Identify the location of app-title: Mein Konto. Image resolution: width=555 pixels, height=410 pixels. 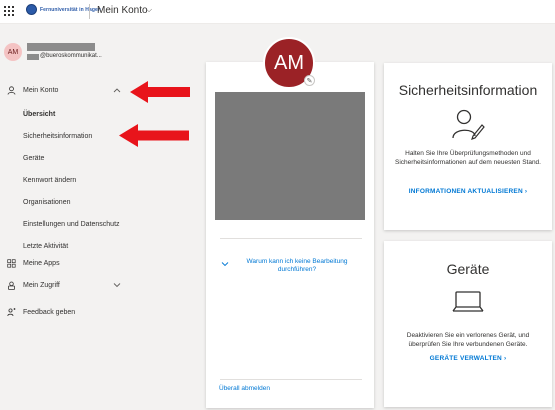
(122, 10).